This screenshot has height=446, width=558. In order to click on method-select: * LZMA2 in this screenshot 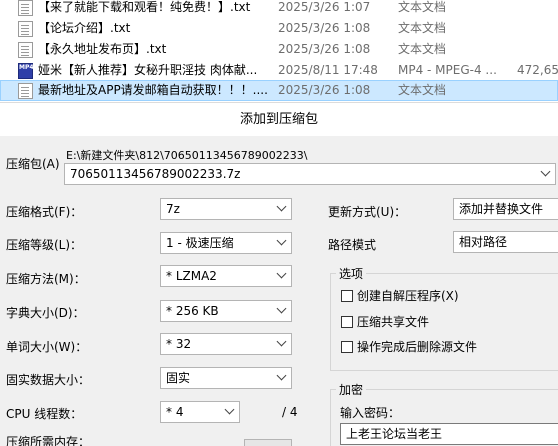, I will do `click(226, 276)`.